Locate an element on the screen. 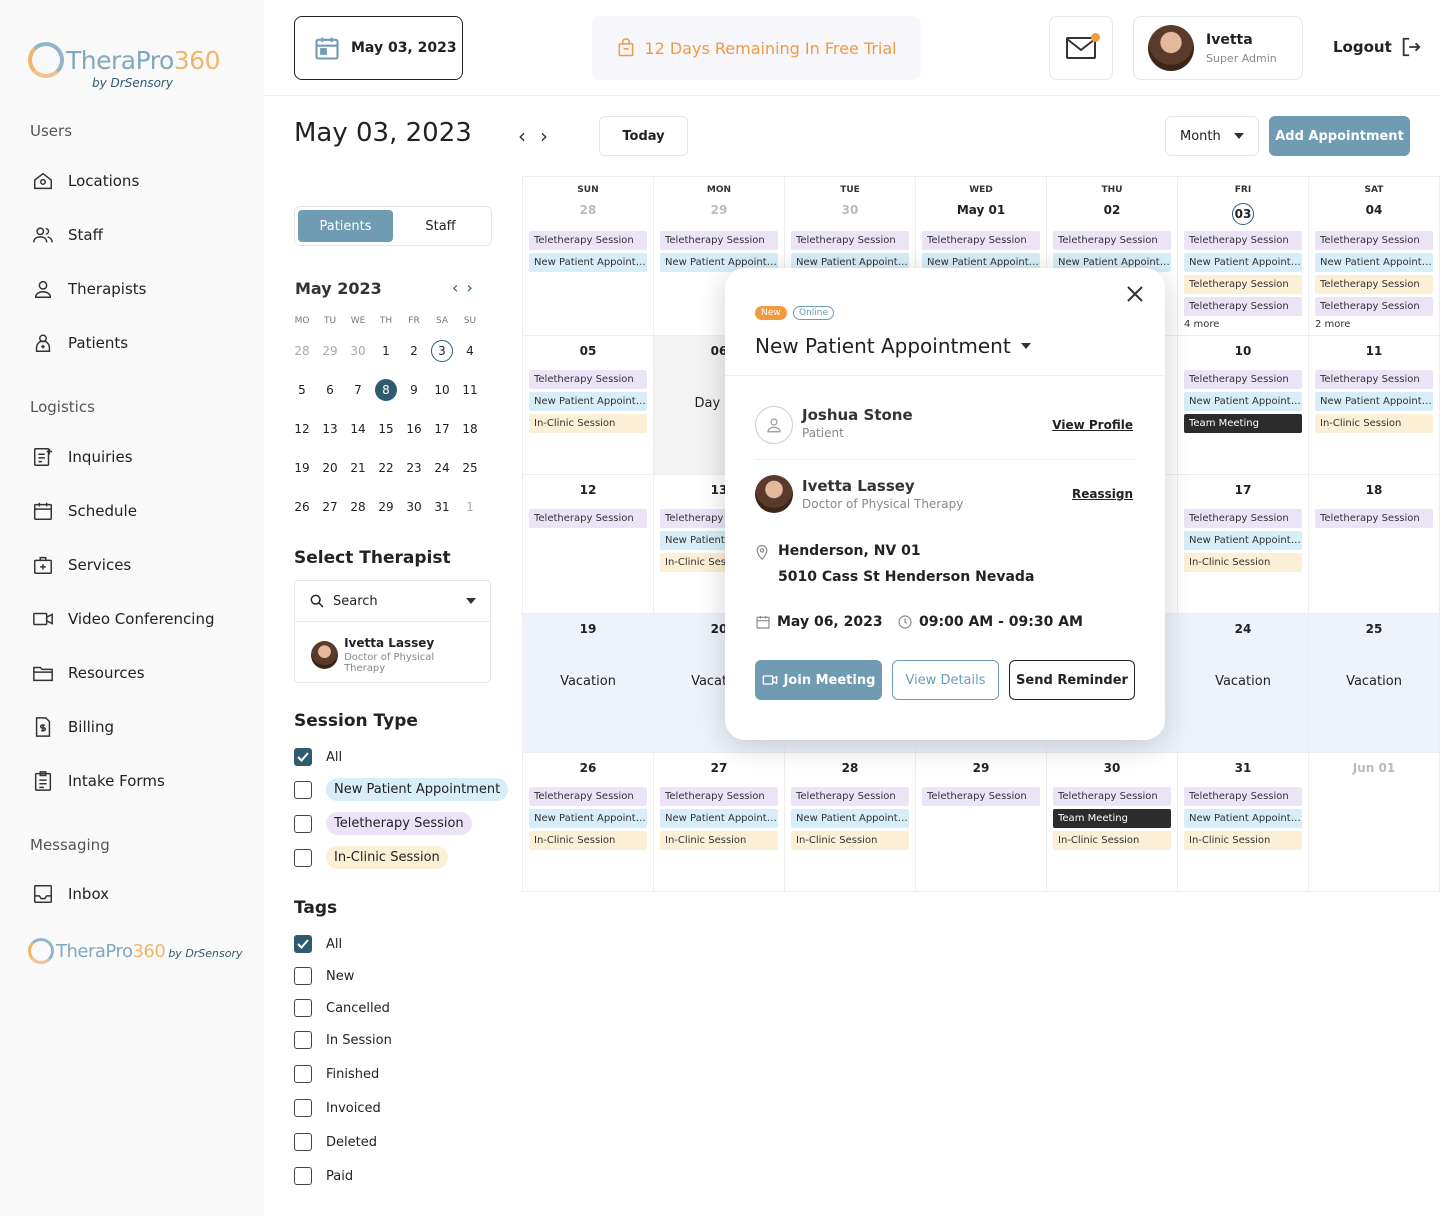  more-events-link: 4 more is located at coordinates (1201, 324).